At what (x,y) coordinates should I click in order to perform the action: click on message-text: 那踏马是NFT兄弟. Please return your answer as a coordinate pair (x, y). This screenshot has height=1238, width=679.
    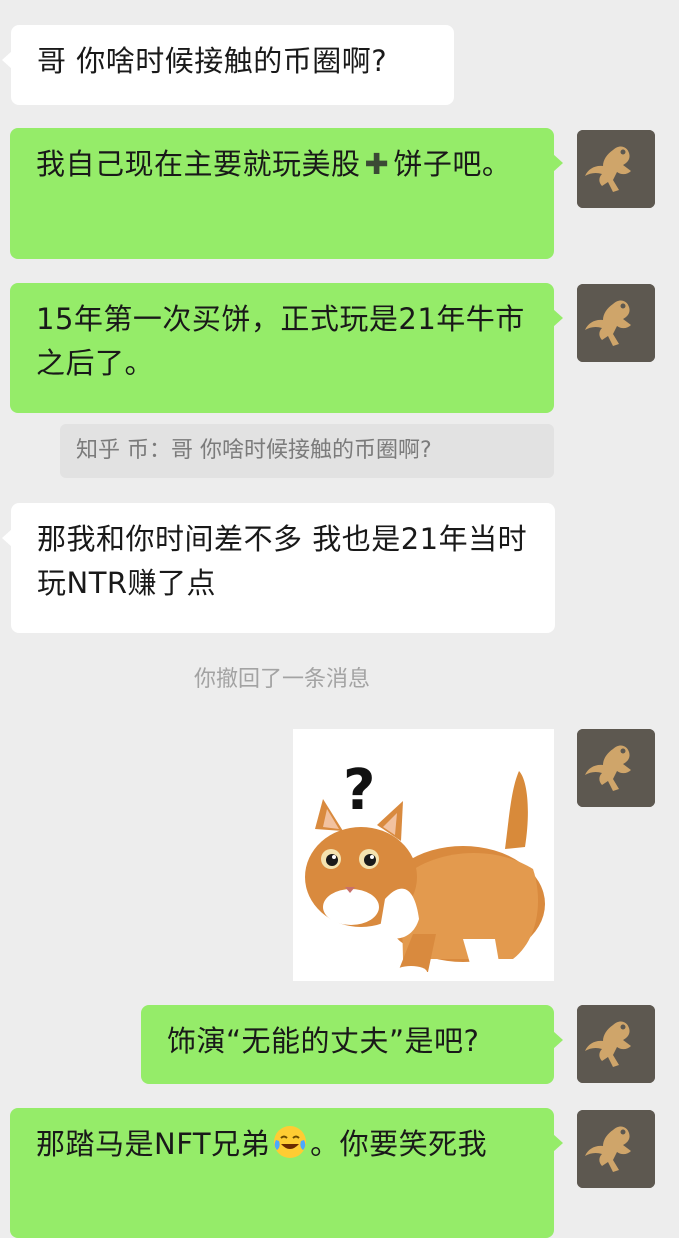
    Looking at the image, I should click on (153, 1144).